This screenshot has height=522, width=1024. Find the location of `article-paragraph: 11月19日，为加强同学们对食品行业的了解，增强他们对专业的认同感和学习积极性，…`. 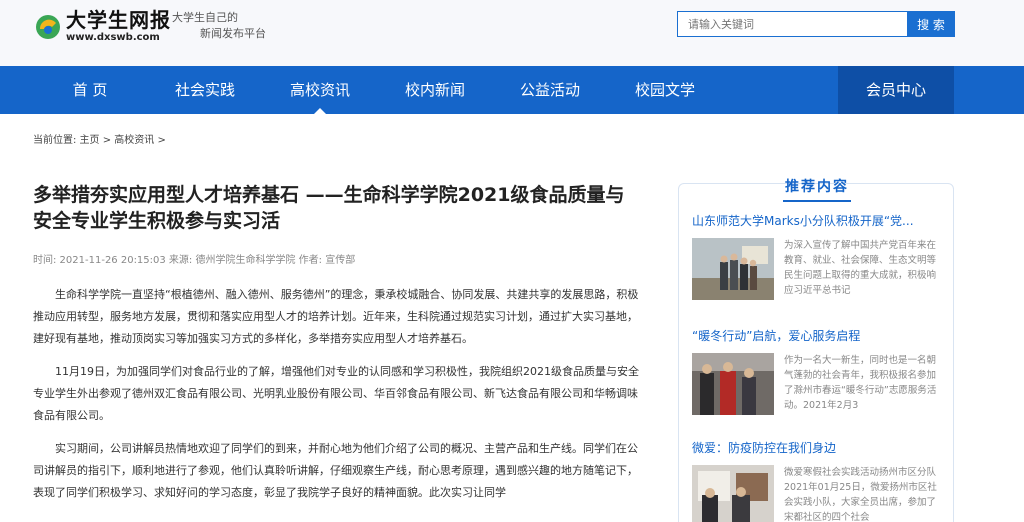

article-paragraph: 11月19日，为加强同学们对食品行业的了解，增强他们对专业的认同感和学习积极性，… is located at coordinates (336, 393).